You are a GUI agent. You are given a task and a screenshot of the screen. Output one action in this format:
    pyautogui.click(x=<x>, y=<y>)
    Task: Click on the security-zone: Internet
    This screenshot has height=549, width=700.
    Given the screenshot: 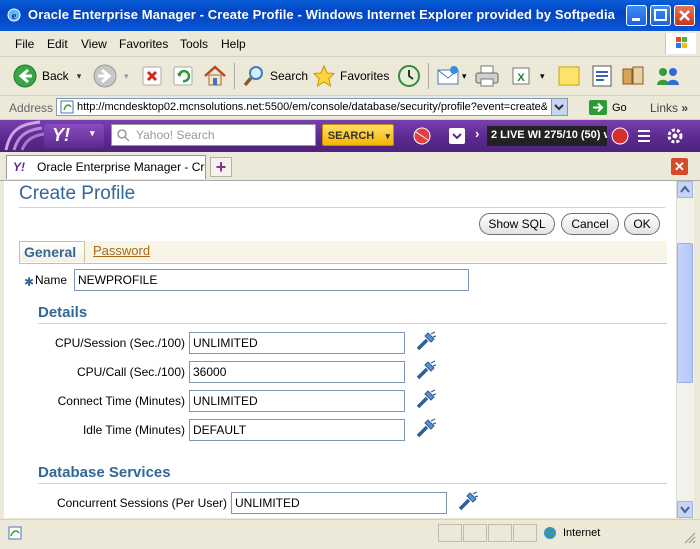 What is the action you would take?
    pyautogui.click(x=571, y=533)
    